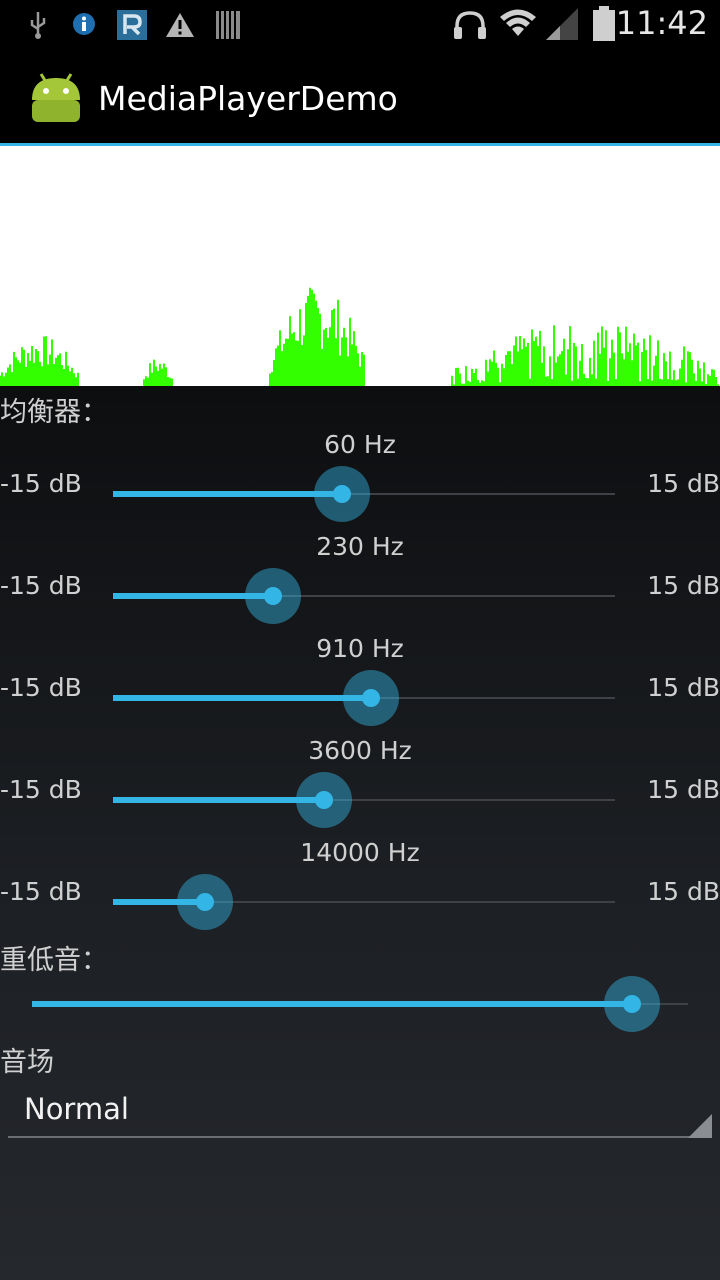 Image resolution: width=720 pixels, height=1280 pixels. What do you see at coordinates (54, 412) in the screenshot?
I see `equalizer-label: 均衡器：` at bounding box center [54, 412].